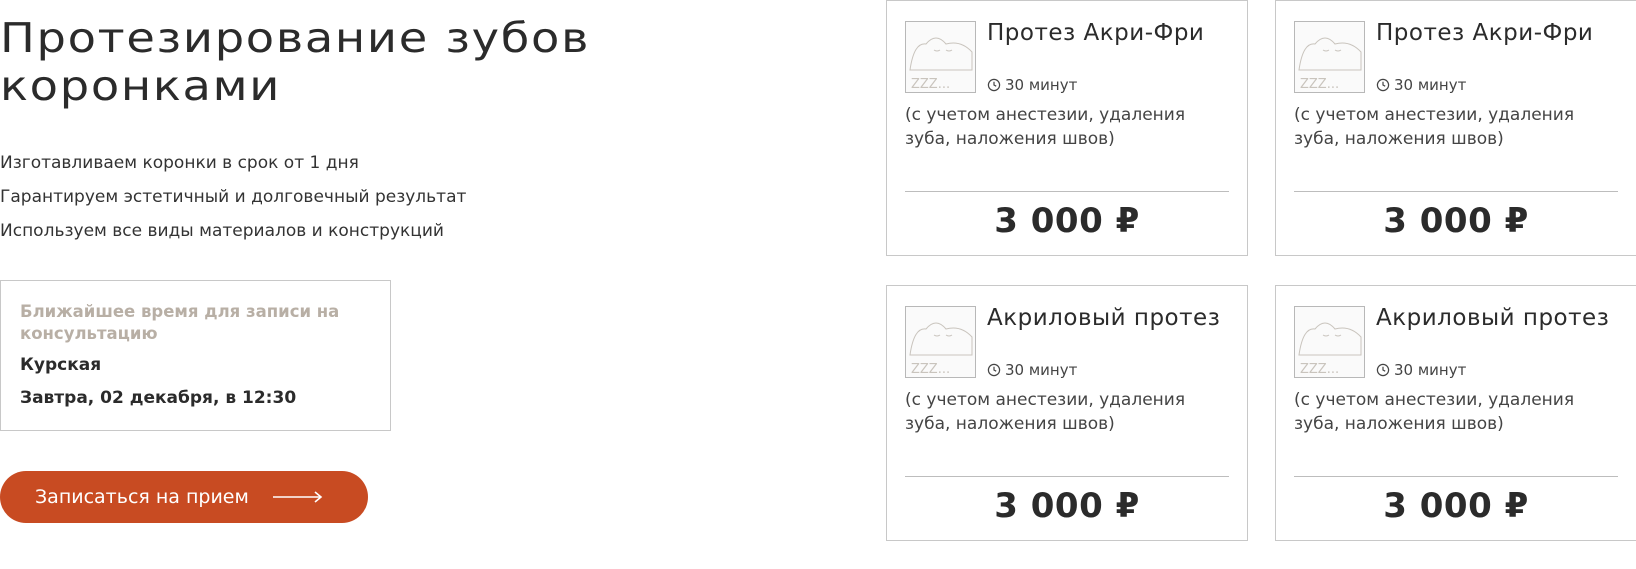  I want to click on book-appointment-button: Записаться на прием, so click(184, 497).